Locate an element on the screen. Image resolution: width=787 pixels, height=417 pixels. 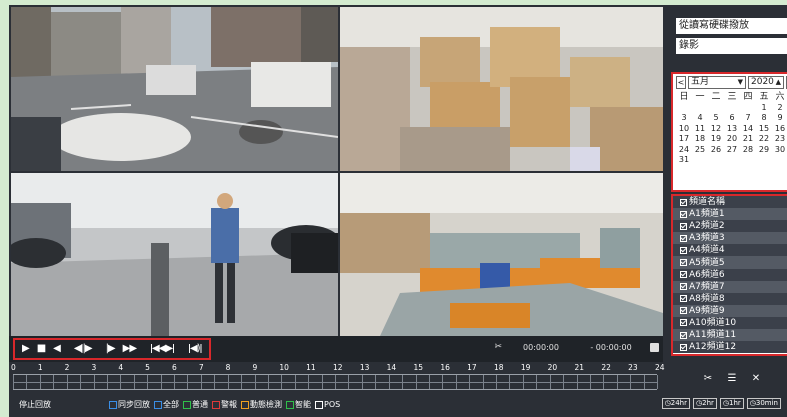
channel-label: A5頻道5 is located at coordinates (707, 262).